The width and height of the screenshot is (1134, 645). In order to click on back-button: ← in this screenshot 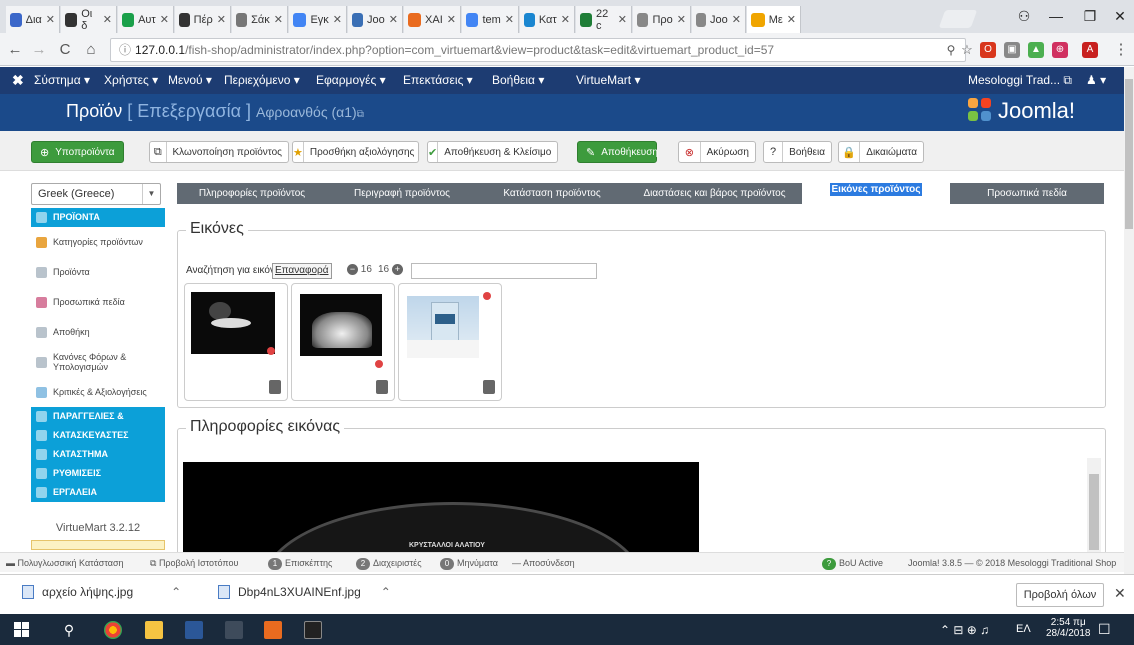, I will do `click(15, 50)`.